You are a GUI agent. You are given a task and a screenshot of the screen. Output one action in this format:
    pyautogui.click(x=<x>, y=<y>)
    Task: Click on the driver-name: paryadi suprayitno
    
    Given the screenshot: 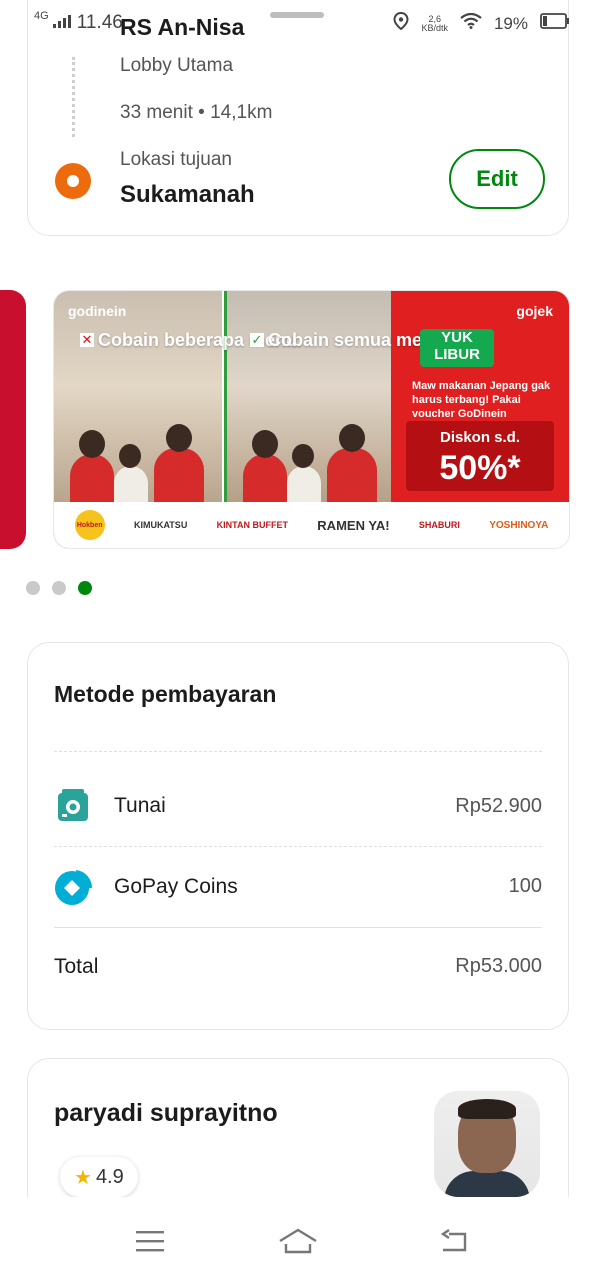 What is the action you would take?
    pyautogui.click(x=166, y=1113)
    